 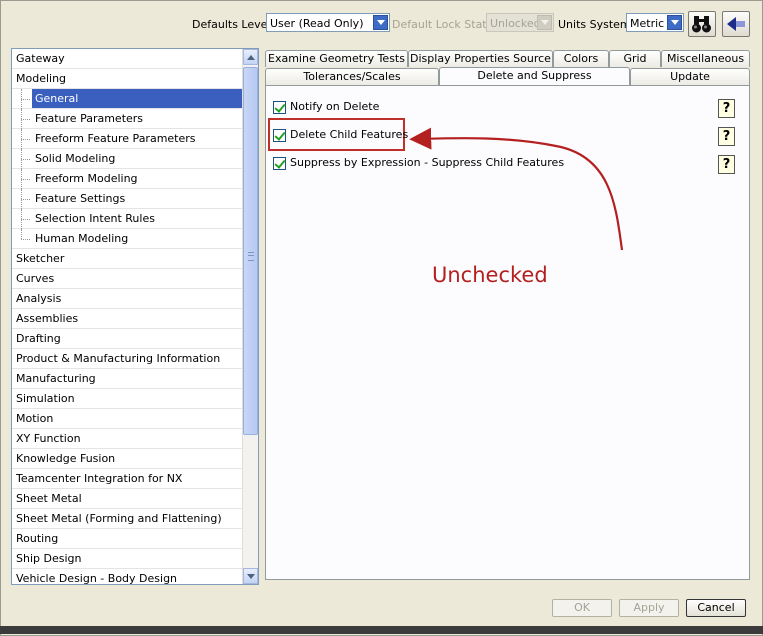 I want to click on tree-item: General, so click(x=127, y=99).